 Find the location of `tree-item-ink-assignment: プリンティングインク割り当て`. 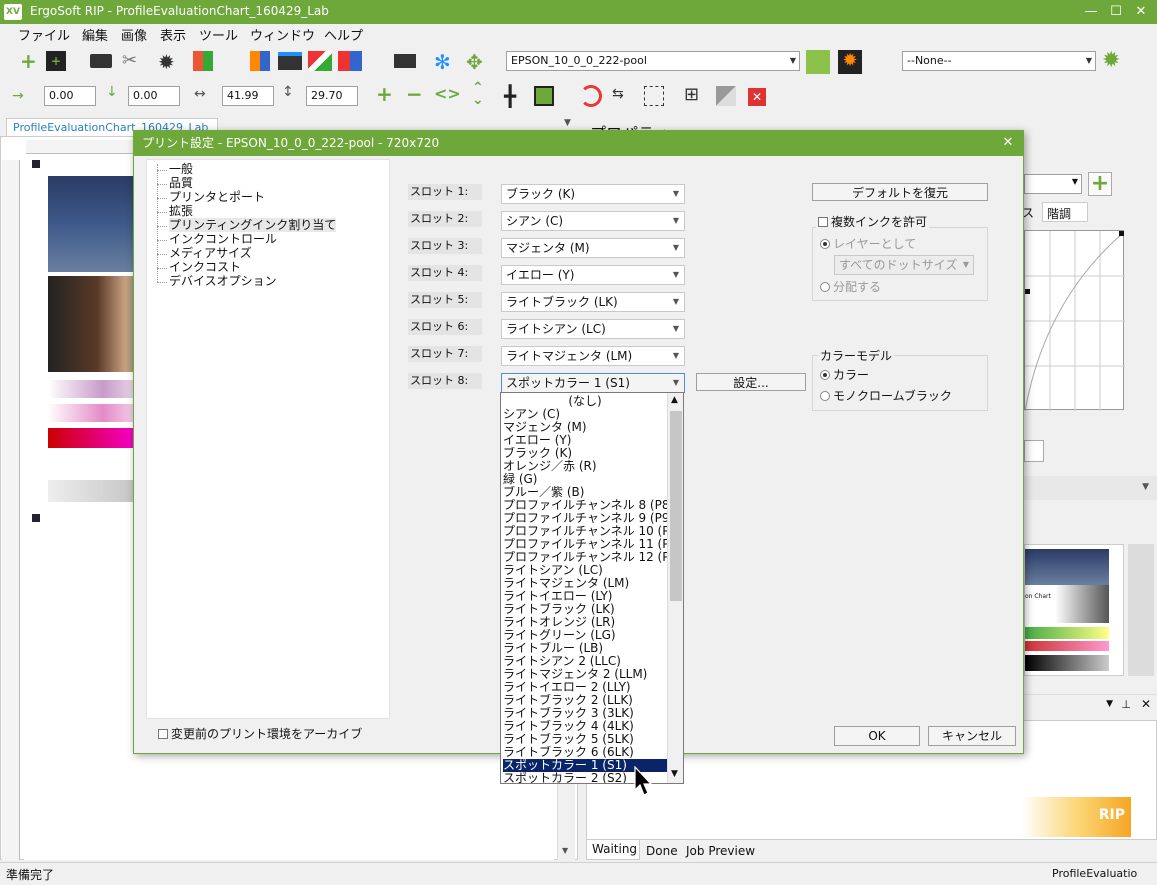

tree-item-ink-assignment: プリンティングインク割り当て is located at coordinates (253, 225).